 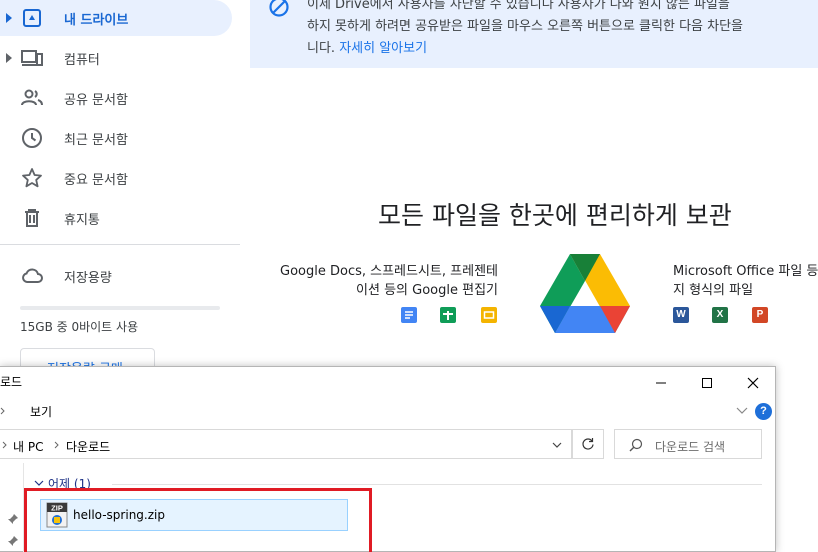 I want to click on close-icon, so click(x=753, y=383).